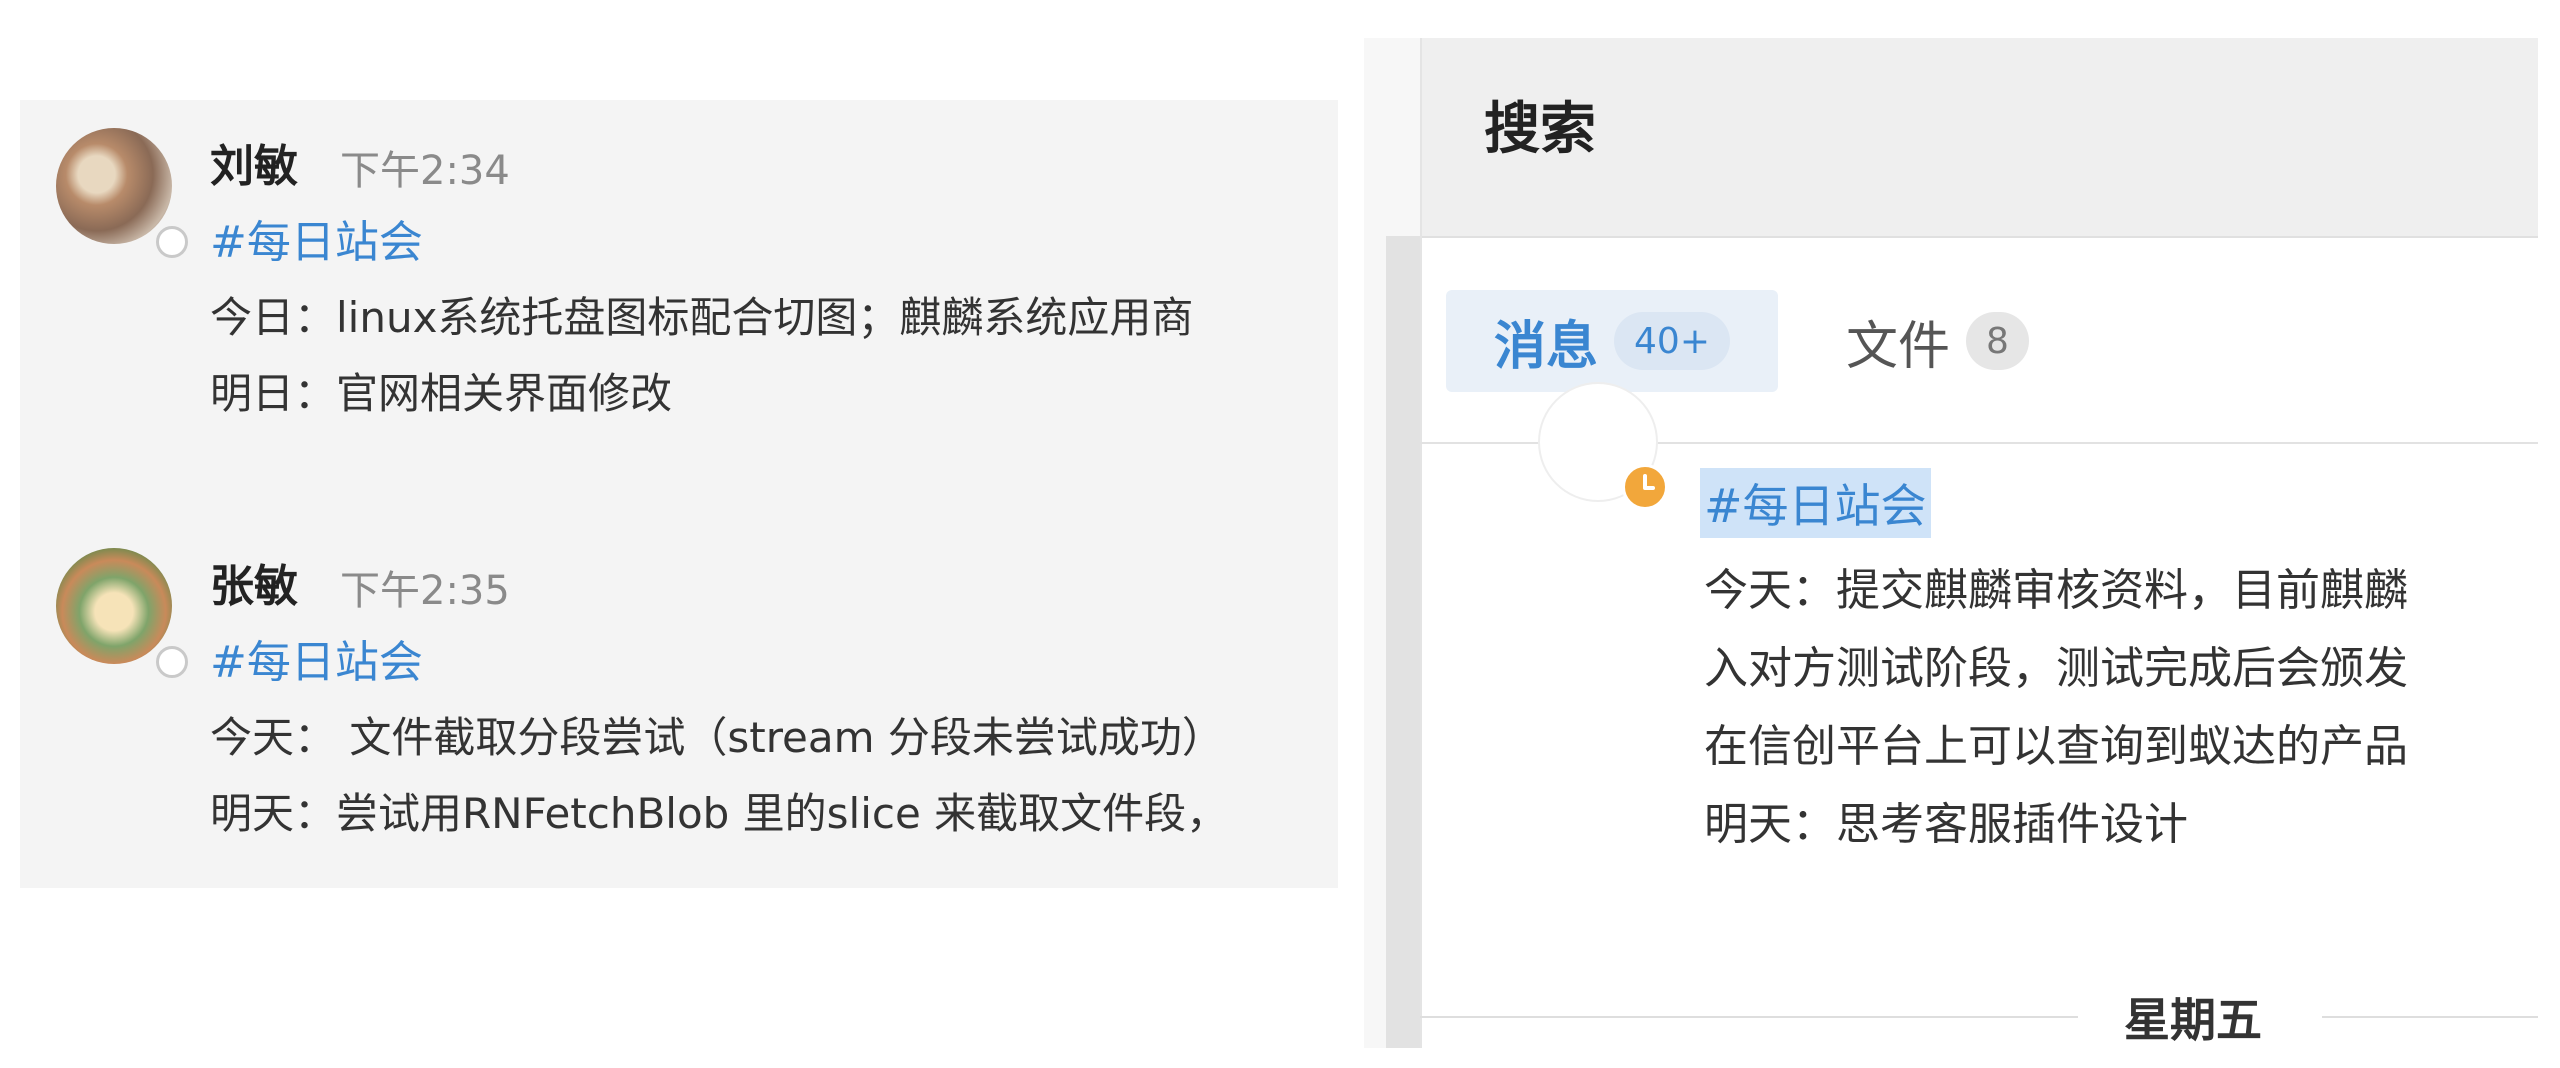 The image size is (2560, 1068). Describe the element at coordinates (1898, 346) in the screenshot. I see `tab-label: 文件` at that location.